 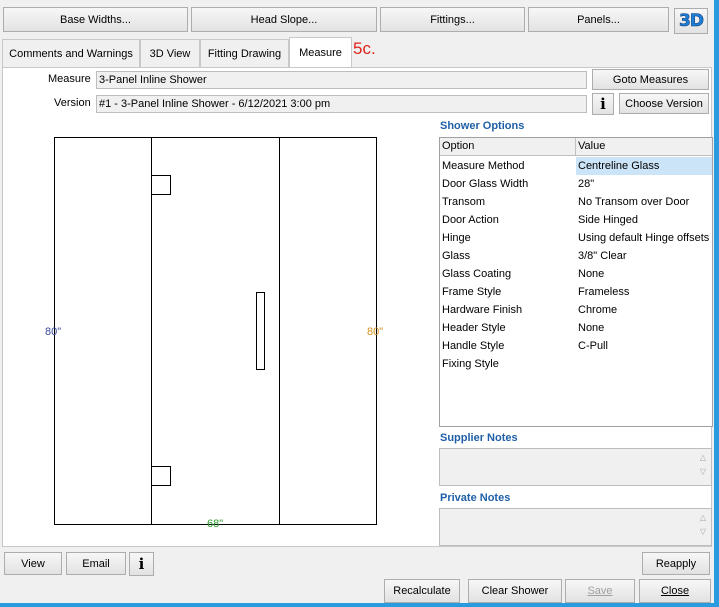 I want to click on tab-label: Fitting Drawing, so click(x=244, y=53).